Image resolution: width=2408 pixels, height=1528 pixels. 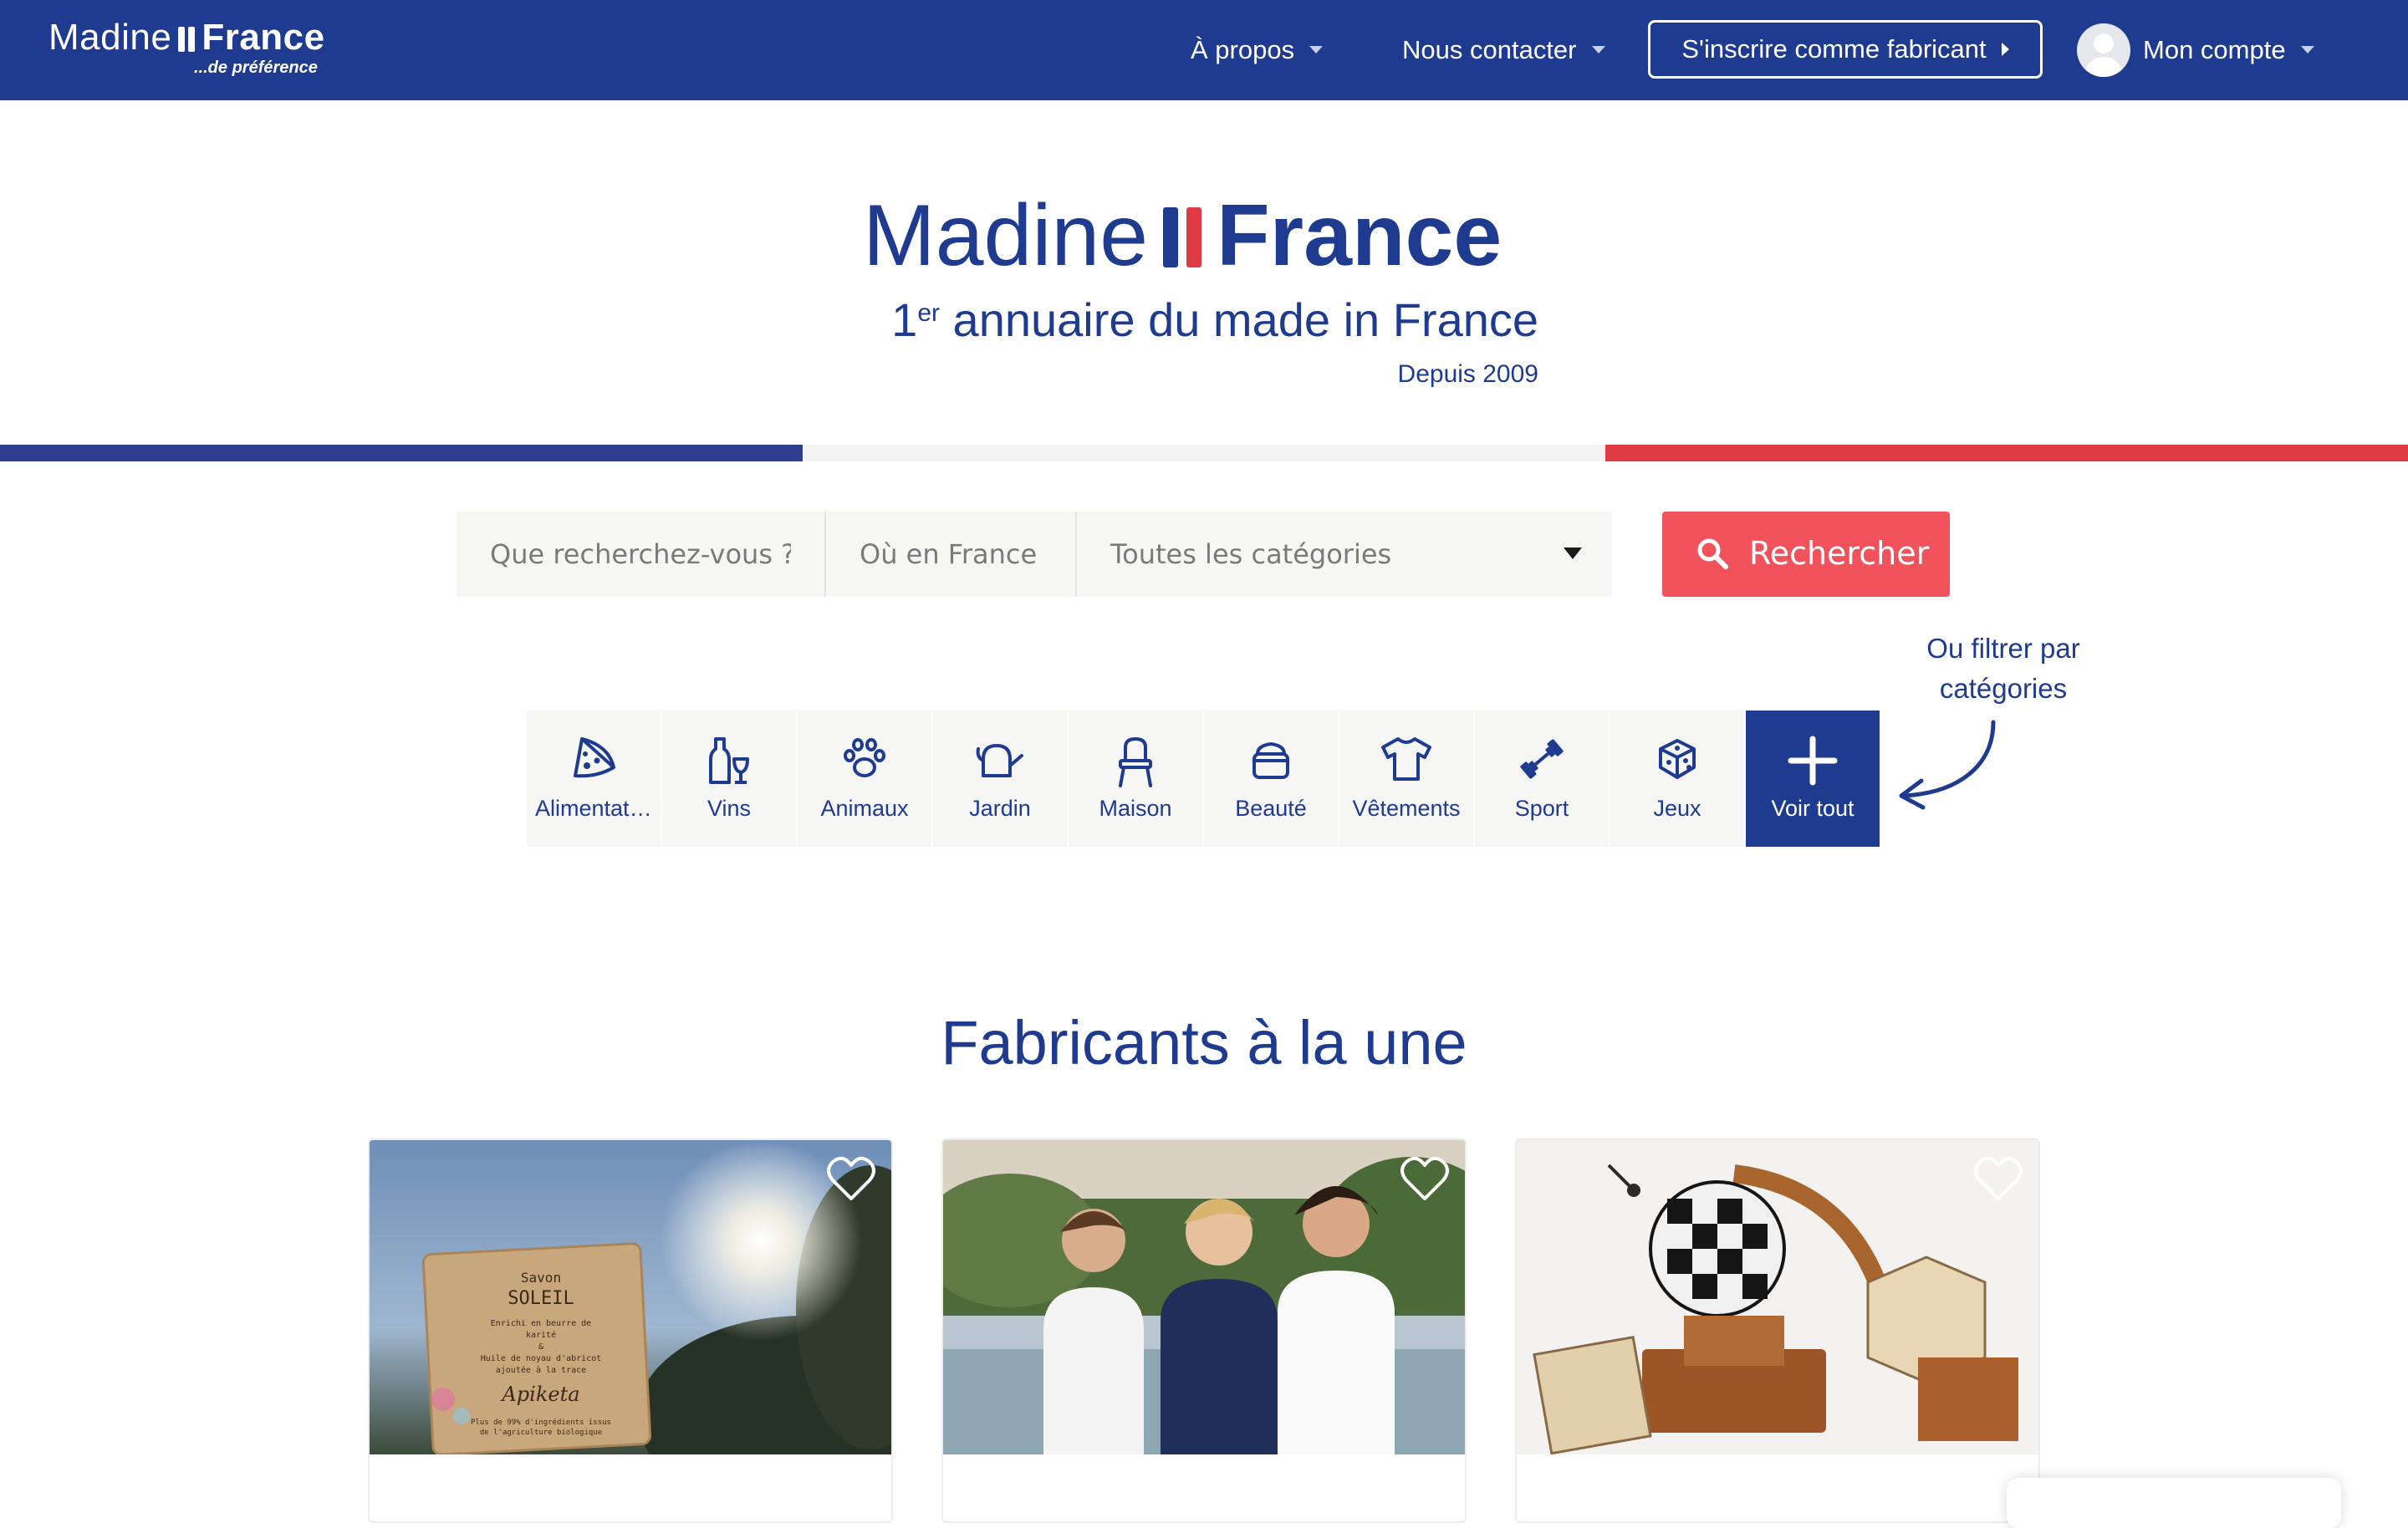 What do you see at coordinates (1839, 553) in the screenshot?
I see `search-button-label: Rechercher` at bounding box center [1839, 553].